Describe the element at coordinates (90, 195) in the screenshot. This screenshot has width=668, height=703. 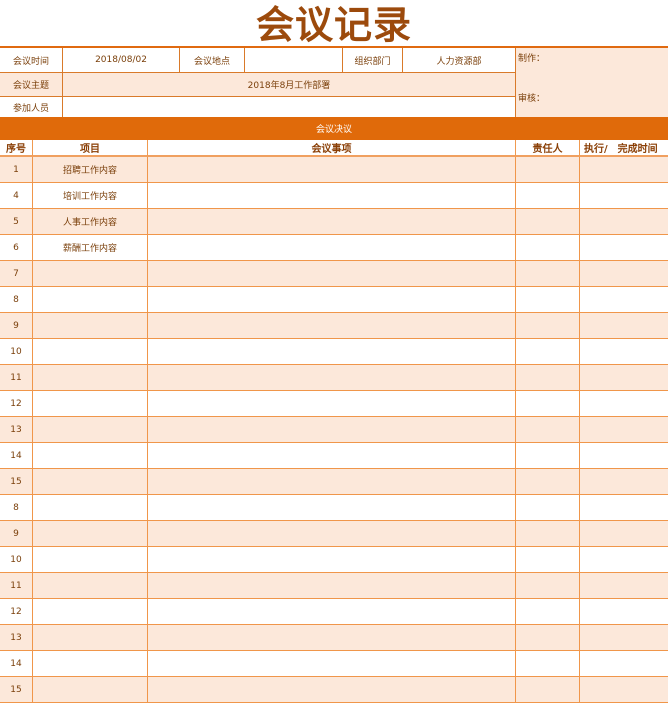
I see `row-item: 培训工作内容` at that location.